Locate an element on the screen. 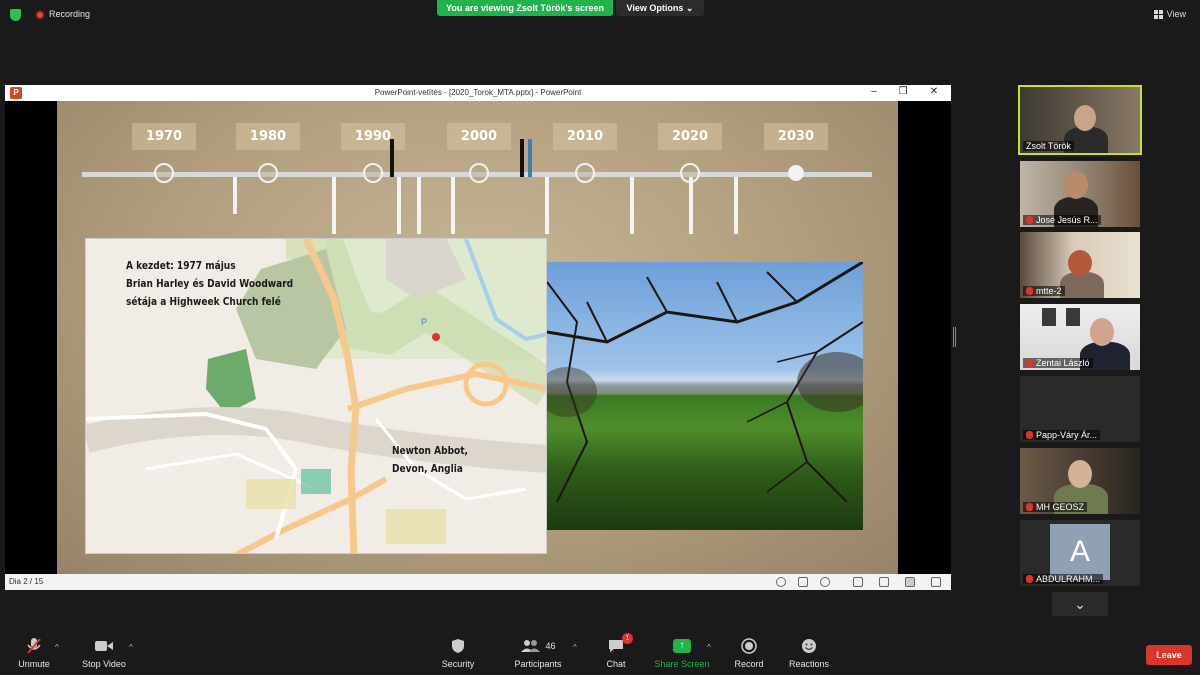  stop-video-label: Stop Video is located at coordinates (104, 664).